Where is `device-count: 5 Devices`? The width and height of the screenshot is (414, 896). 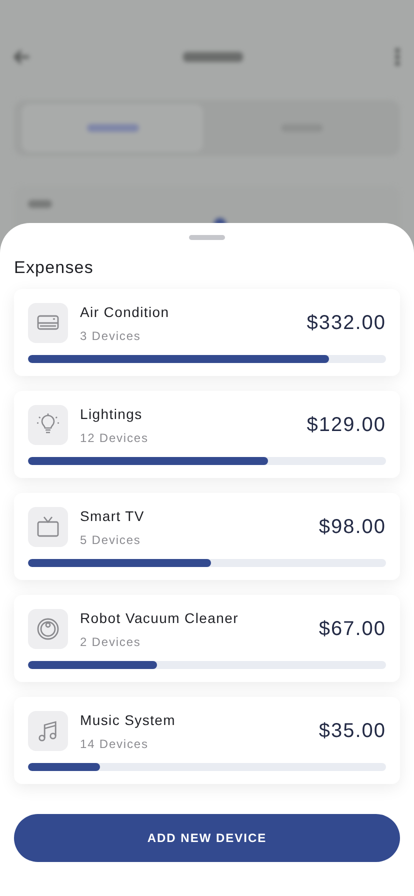
device-count: 5 Devices is located at coordinates (111, 539).